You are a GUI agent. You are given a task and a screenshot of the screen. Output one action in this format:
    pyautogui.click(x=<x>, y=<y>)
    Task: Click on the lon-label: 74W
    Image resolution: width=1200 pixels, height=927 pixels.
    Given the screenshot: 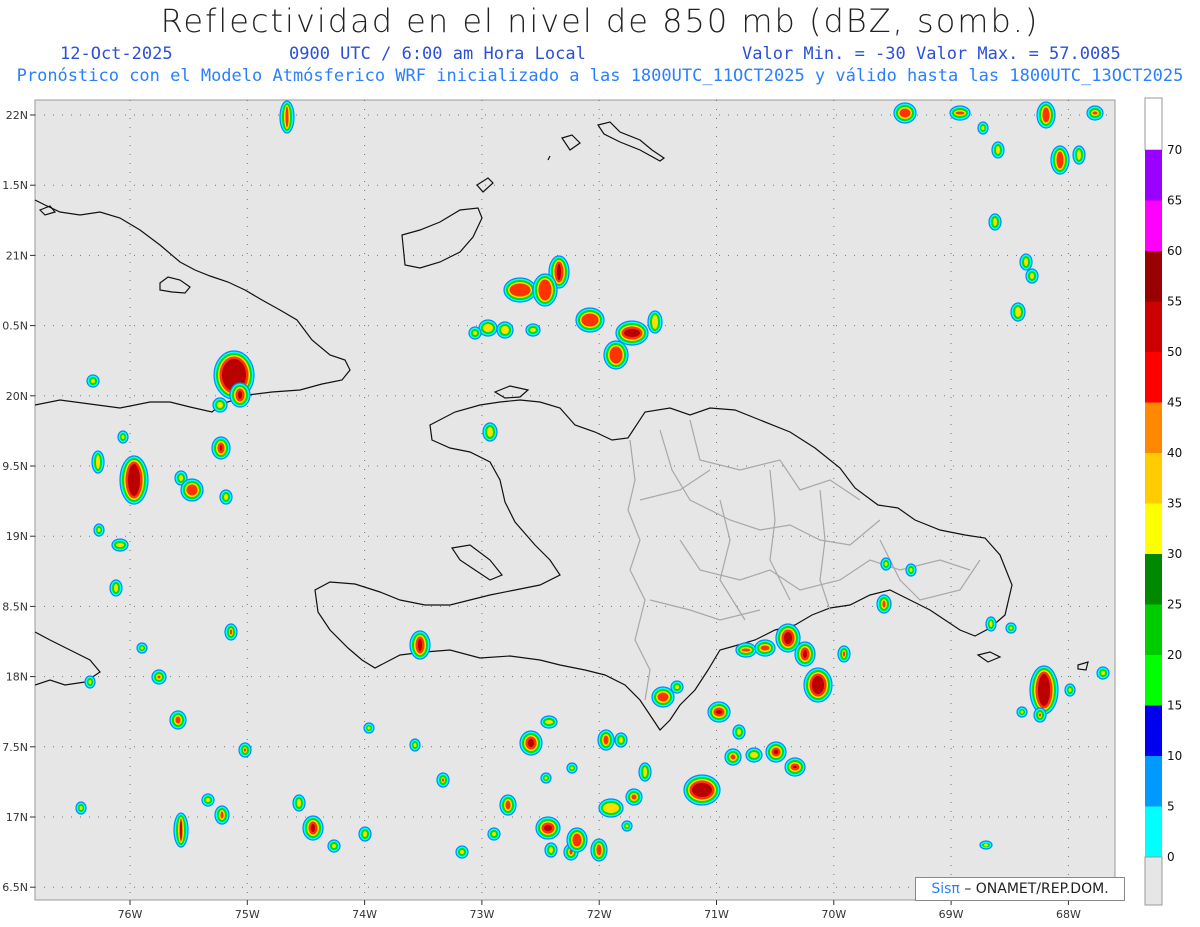 What is the action you would take?
    pyautogui.click(x=364, y=914)
    